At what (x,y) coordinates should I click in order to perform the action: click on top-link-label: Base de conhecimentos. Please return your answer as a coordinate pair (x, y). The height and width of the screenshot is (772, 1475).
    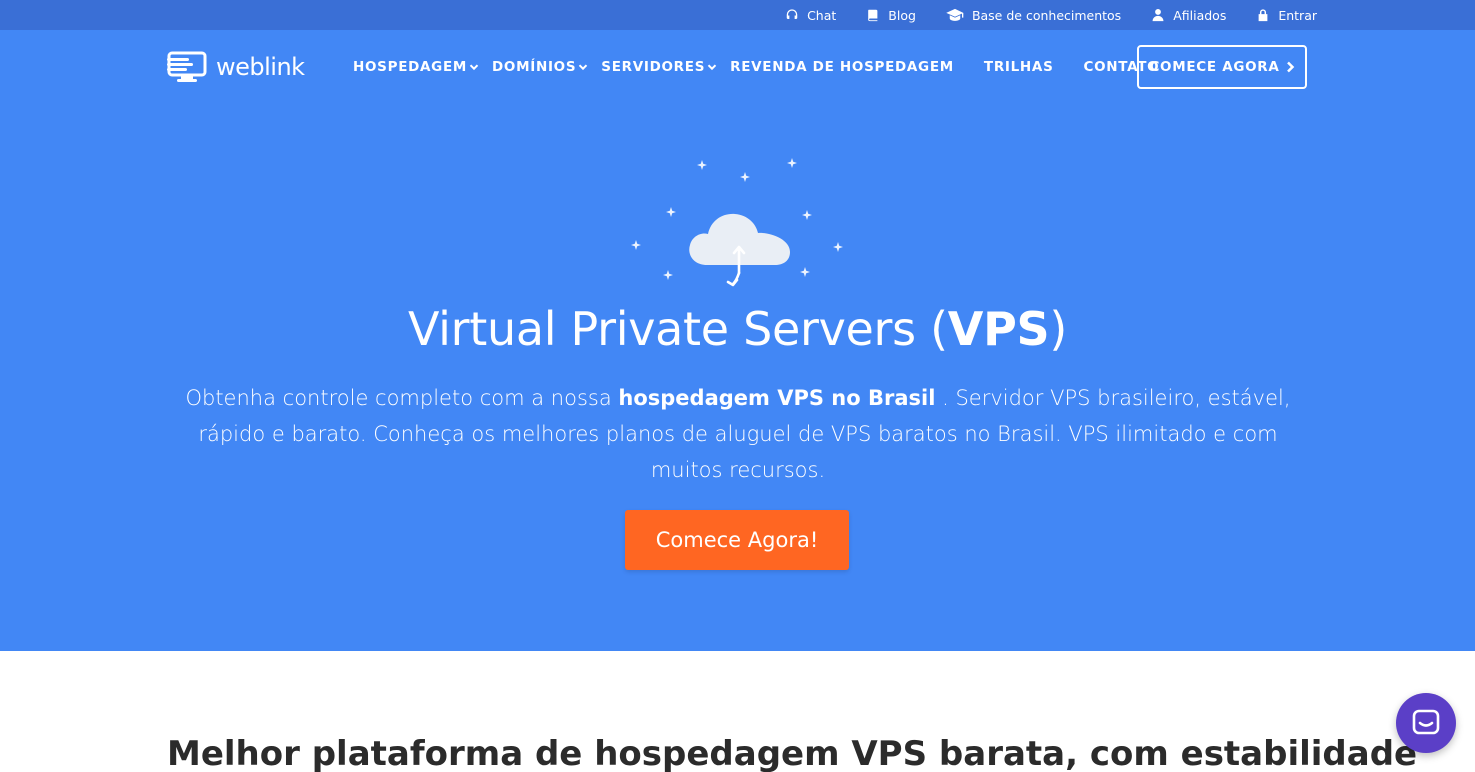
    Looking at the image, I should click on (1046, 15).